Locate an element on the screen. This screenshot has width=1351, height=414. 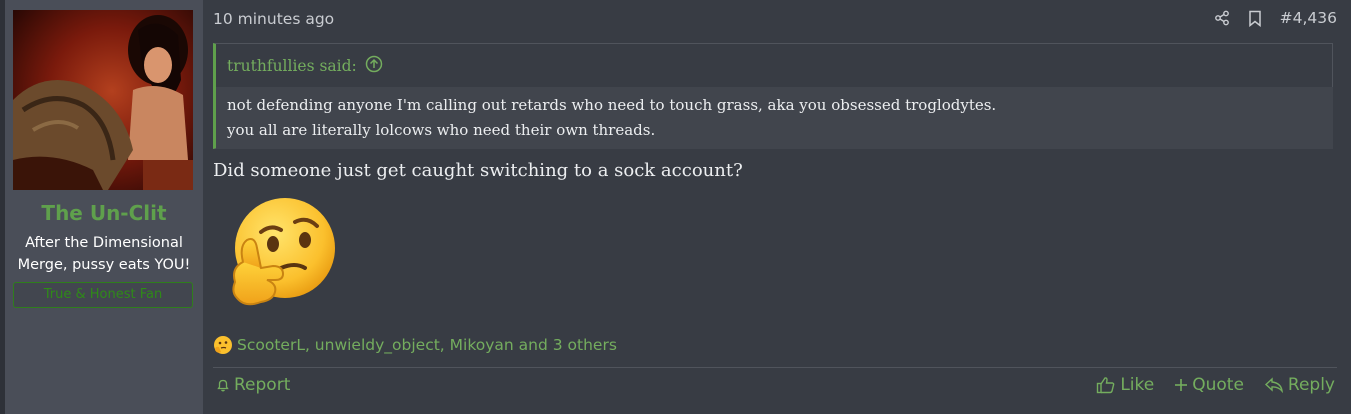
thinking-face-icon is located at coordinates (283, 258).